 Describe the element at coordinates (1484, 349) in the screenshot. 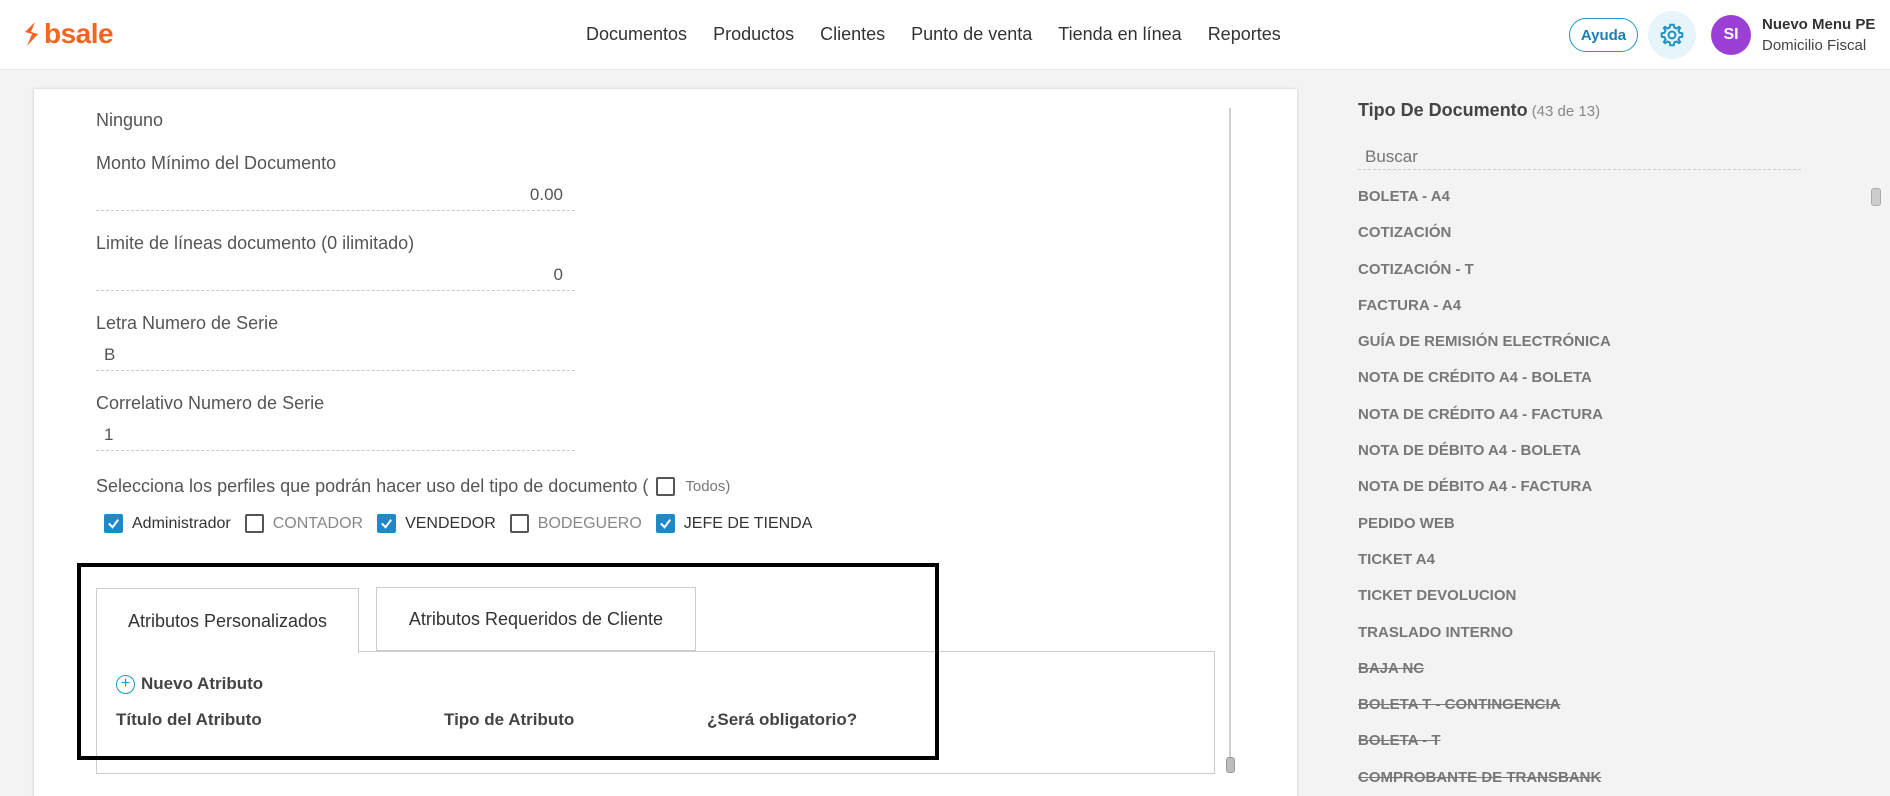

I see `list-item: GUÍA DE REMISIÓN ELECTRÓNICA` at that location.